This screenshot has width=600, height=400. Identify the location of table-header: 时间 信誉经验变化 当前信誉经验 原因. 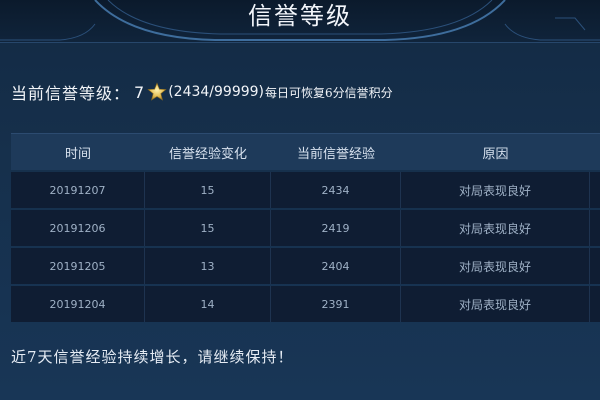
(305, 151).